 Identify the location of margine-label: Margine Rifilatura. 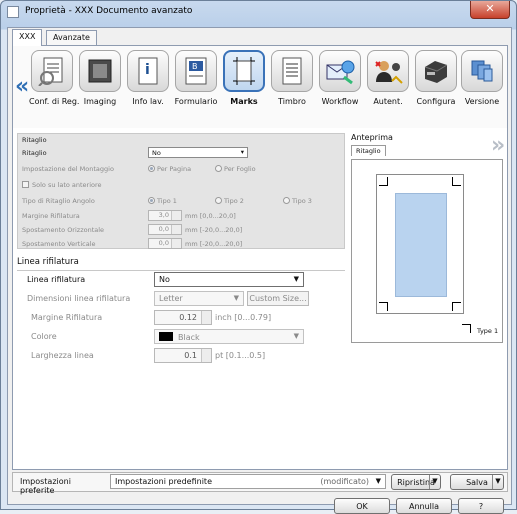
(51, 216).